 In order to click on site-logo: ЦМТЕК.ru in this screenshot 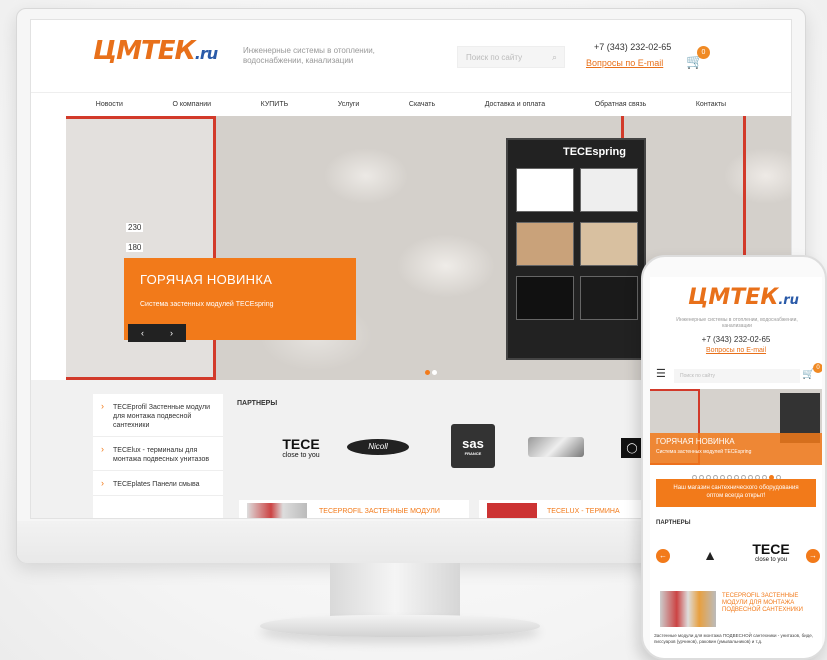, I will do `click(155, 51)`.